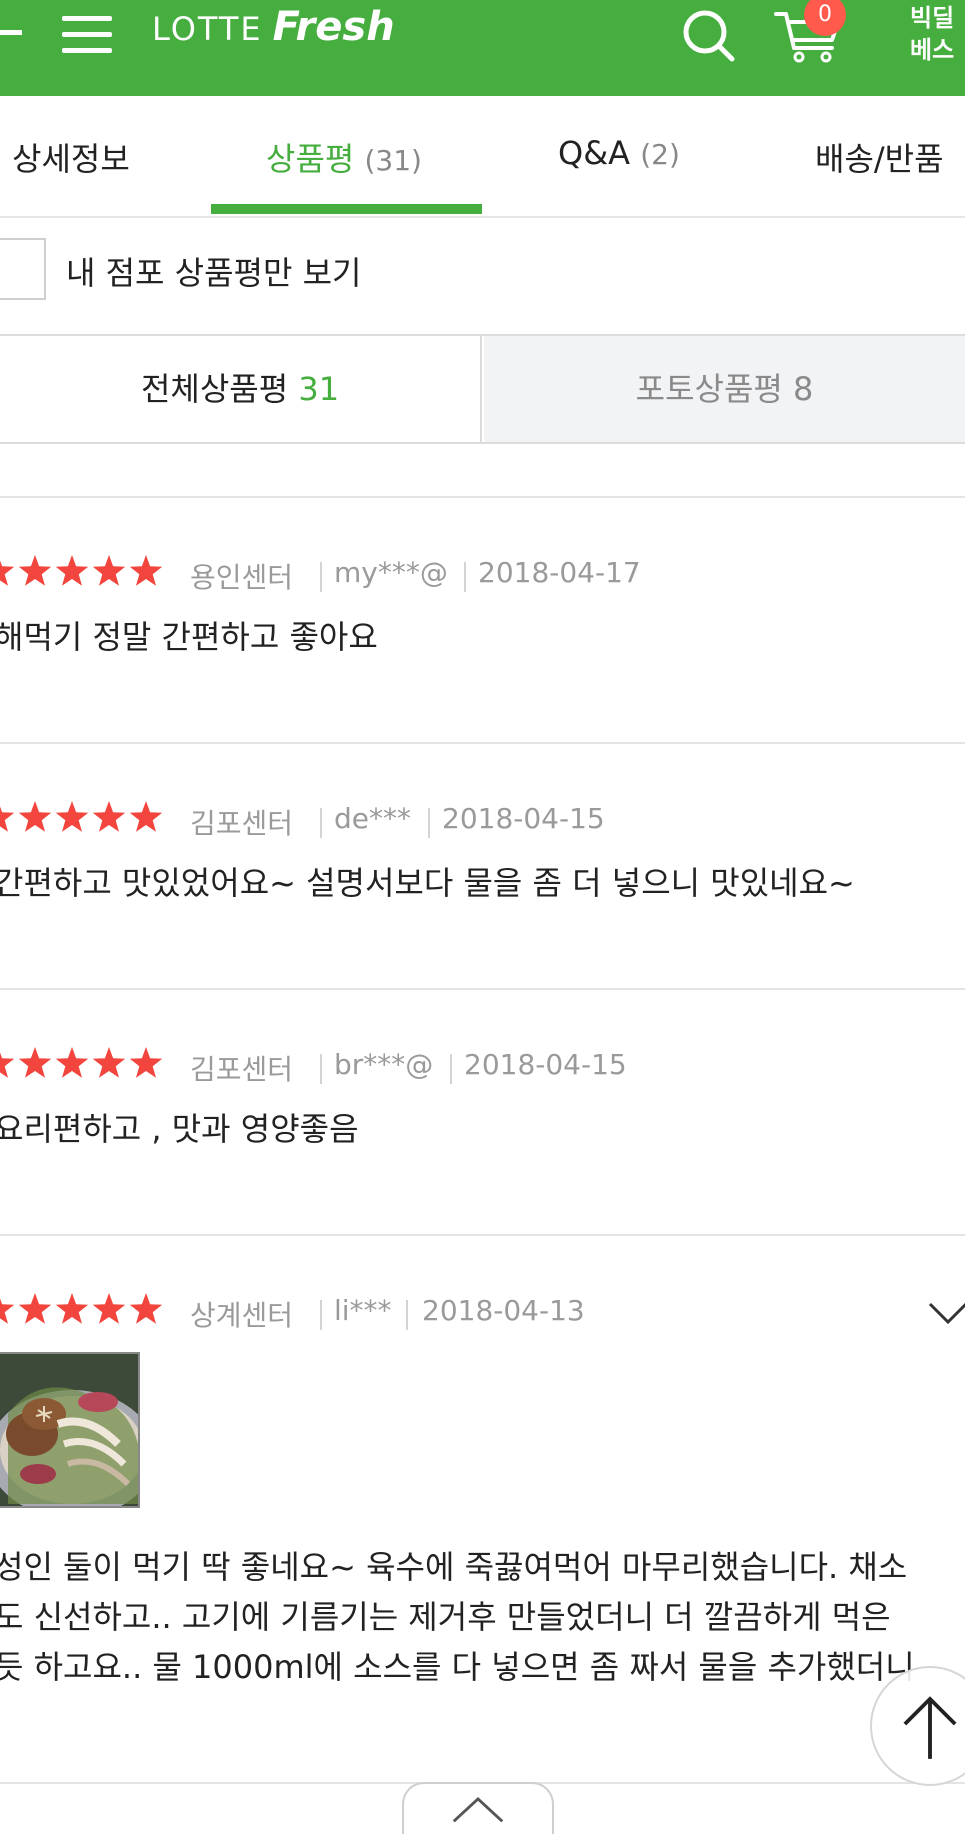 This screenshot has width=965, height=1834. I want to click on my-store-filter-label: 내 점포 상품평만 보기, so click(213, 271).